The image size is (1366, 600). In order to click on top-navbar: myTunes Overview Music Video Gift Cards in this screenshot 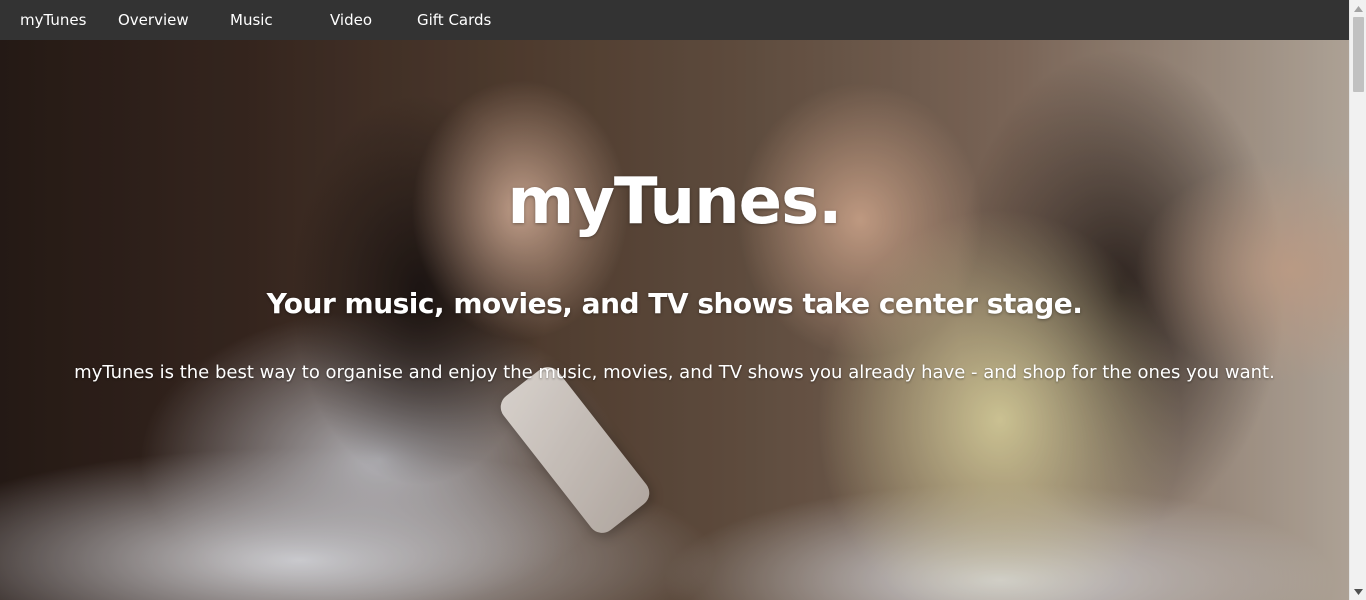, I will do `click(674, 20)`.